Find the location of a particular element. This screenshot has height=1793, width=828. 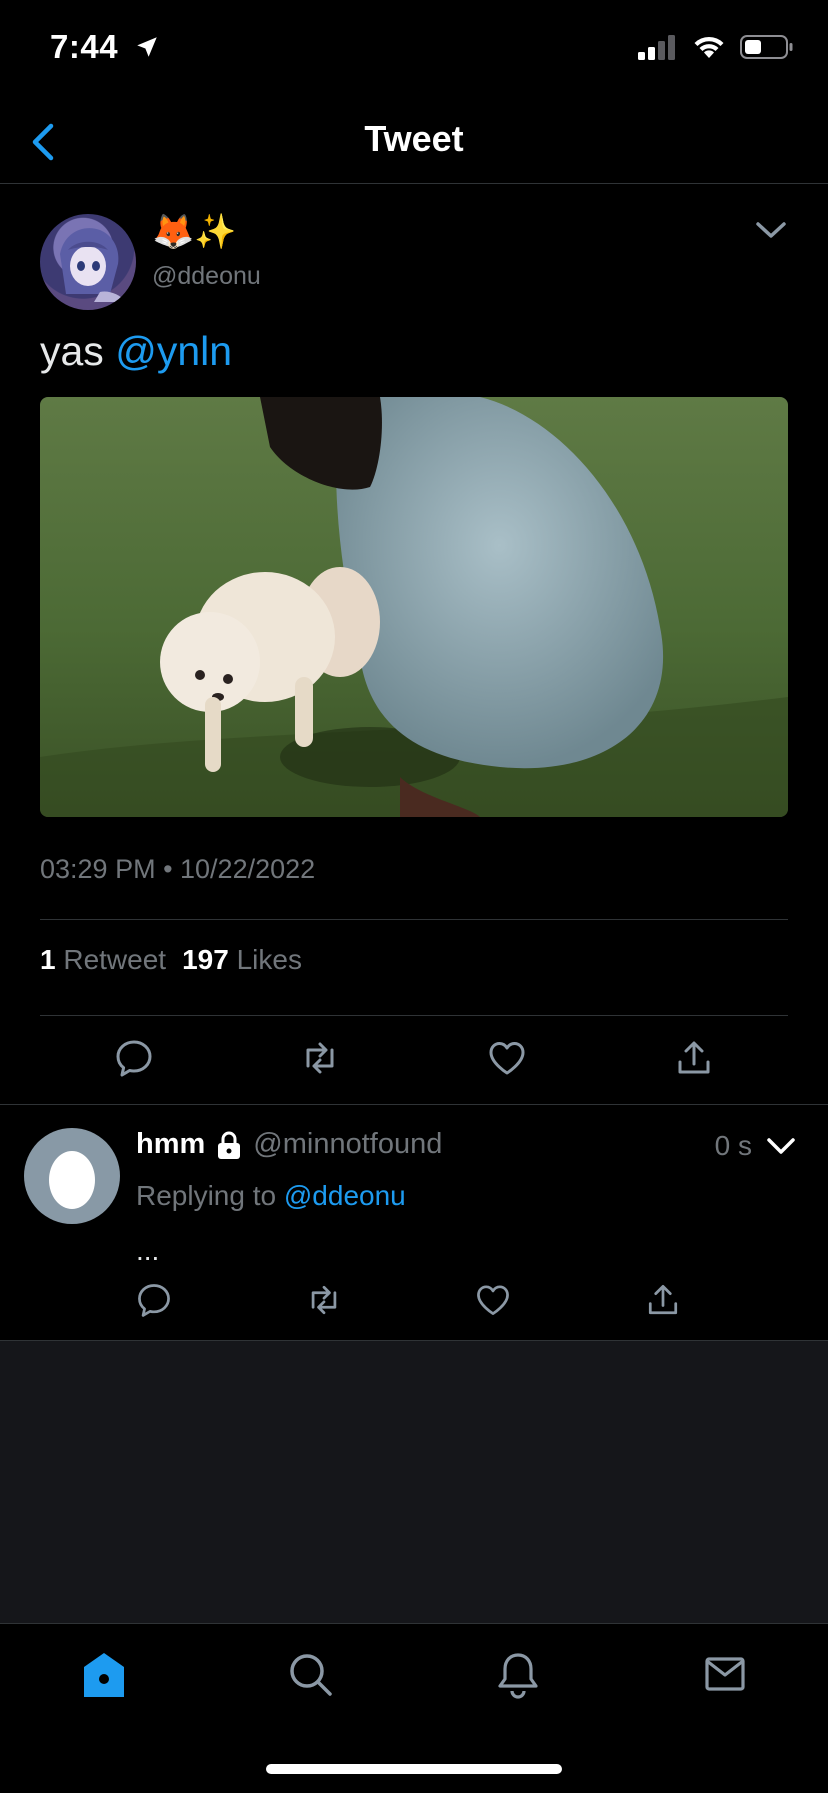

bell-icon is located at coordinates (518, 1676).